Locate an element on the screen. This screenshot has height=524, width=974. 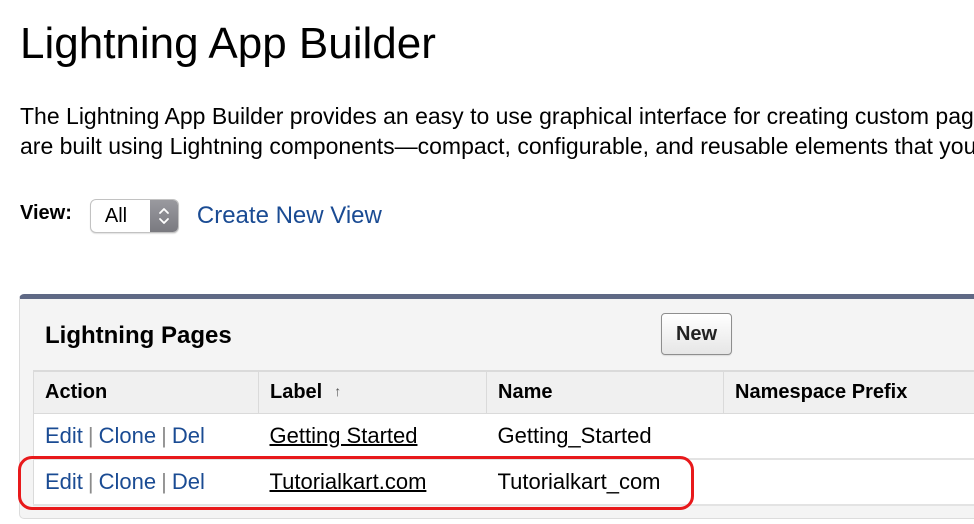
sort-ascending-arrow-icon: ↑ is located at coordinates (337, 391).